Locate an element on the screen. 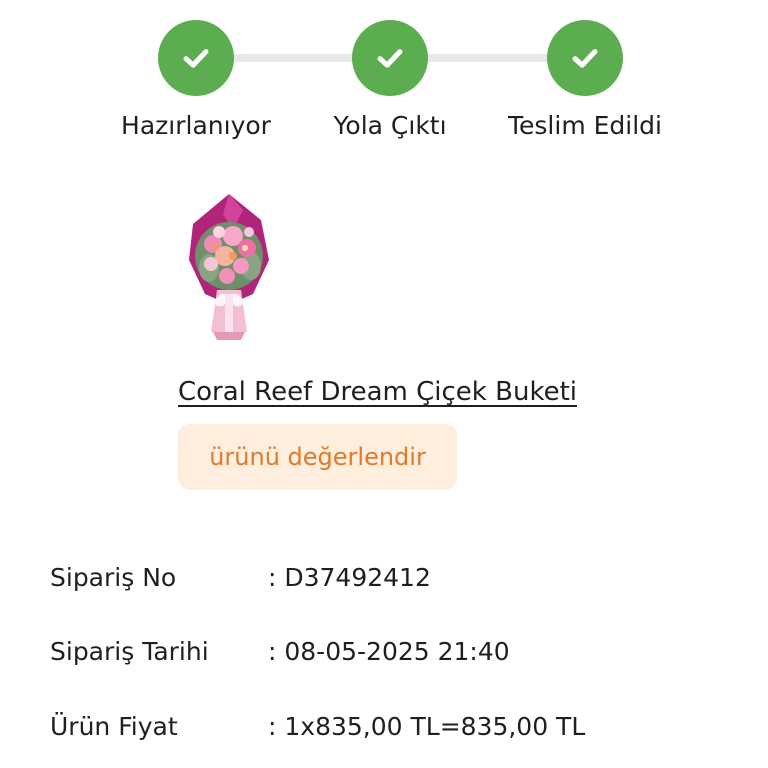 The image size is (768, 768). step-delivered-indicator is located at coordinates (585, 58).